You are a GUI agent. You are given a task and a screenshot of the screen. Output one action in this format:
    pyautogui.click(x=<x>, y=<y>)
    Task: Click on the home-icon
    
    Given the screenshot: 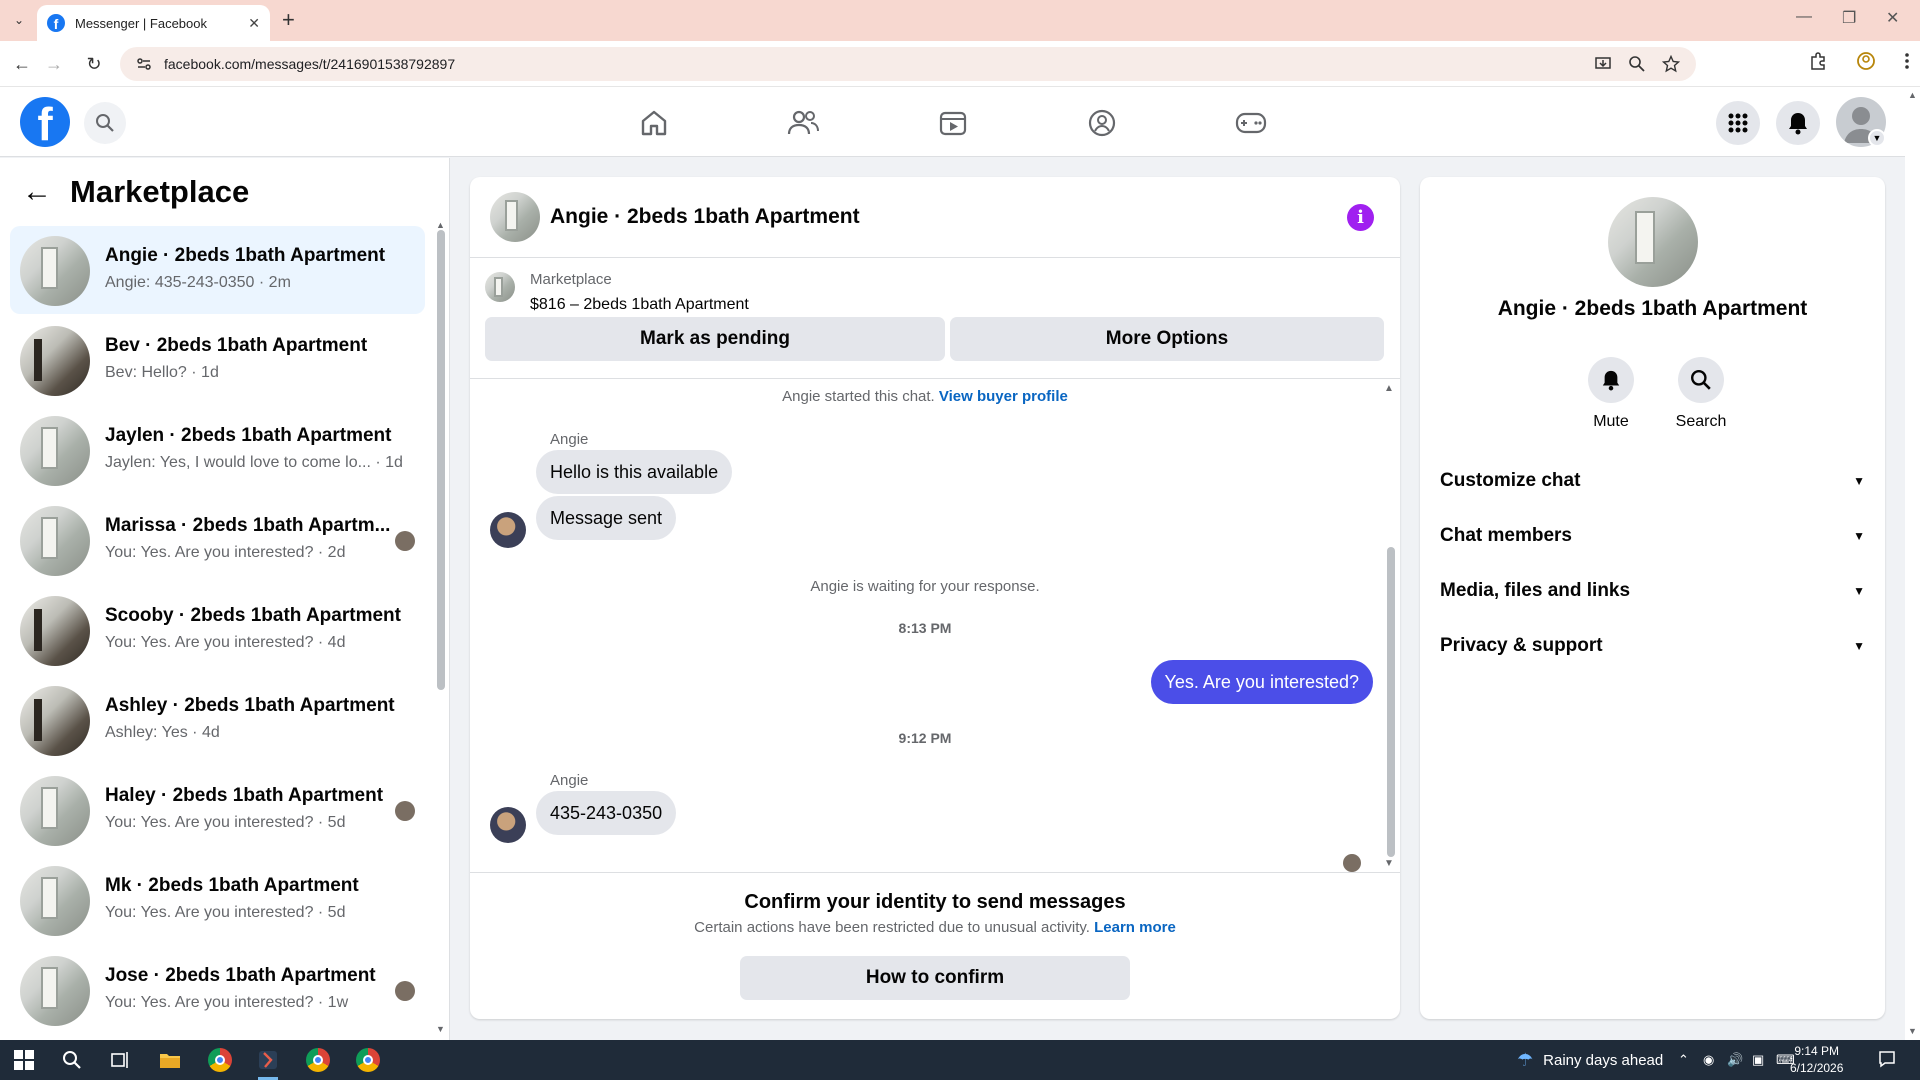 What is the action you would take?
    pyautogui.click(x=654, y=123)
    